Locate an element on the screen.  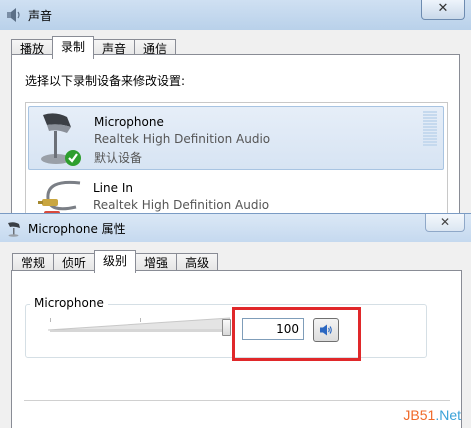
watermark: JB51.Net is located at coordinates (432, 415).